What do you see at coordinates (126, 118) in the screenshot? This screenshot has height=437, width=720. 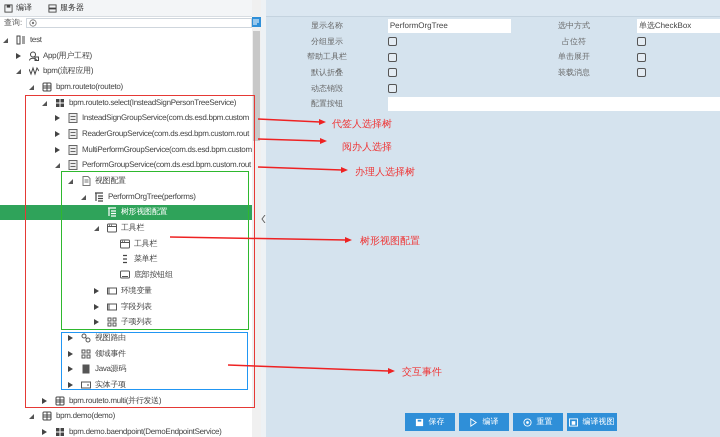 I see `tree-item: InsteadSignGroupService(com.ds.esd.bpm.custom` at bounding box center [126, 118].